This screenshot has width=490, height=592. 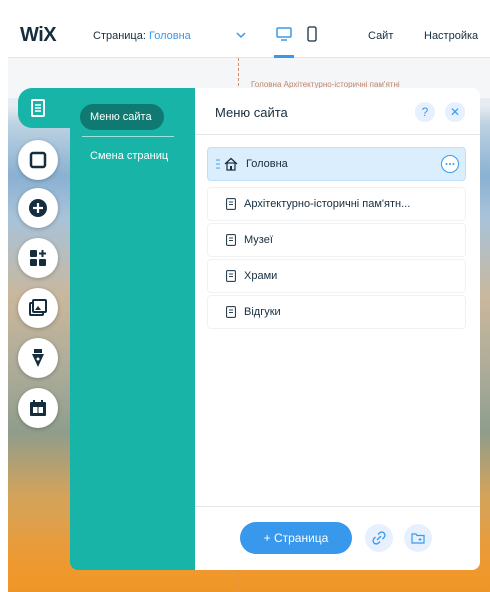 What do you see at coordinates (261, 276) in the screenshot?
I see `page-item-label: Храми` at bounding box center [261, 276].